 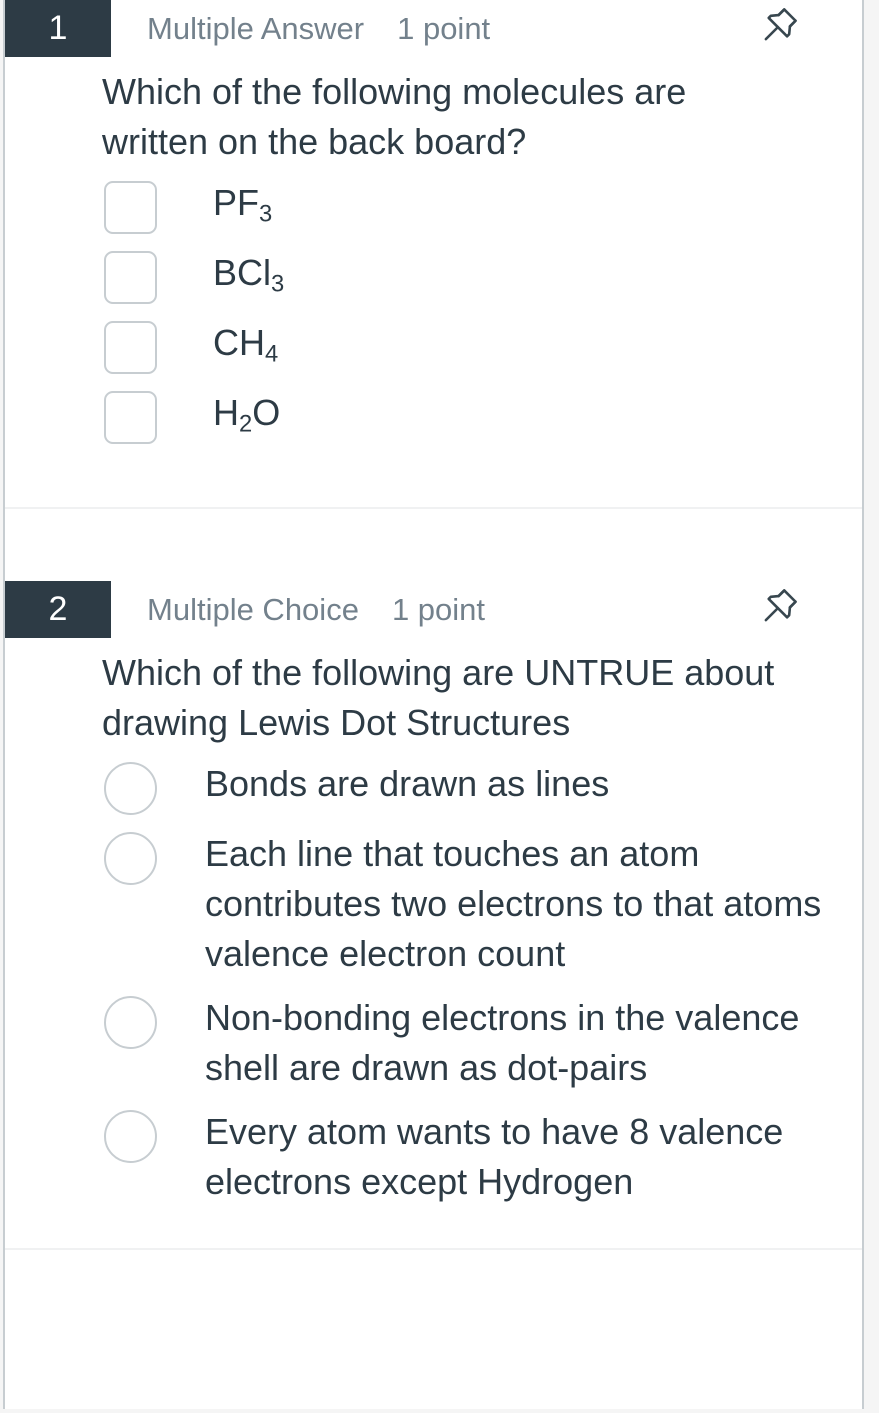 I want to click on answer-option-2-1: Bonds are drawn as lines, so click(x=433, y=787).